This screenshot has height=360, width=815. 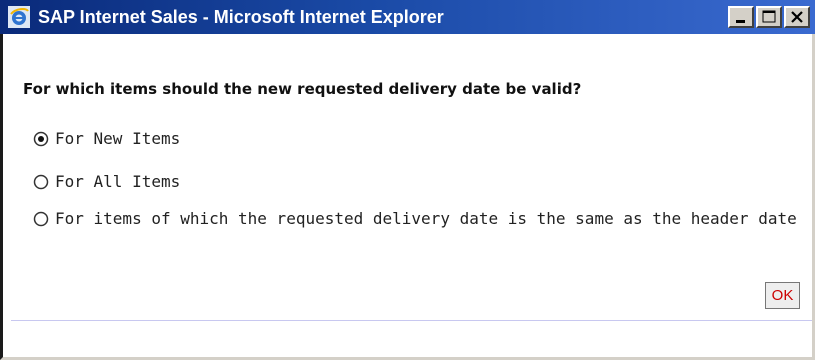 What do you see at coordinates (41, 139) in the screenshot?
I see `radio-new-items` at bounding box center [41, 139].